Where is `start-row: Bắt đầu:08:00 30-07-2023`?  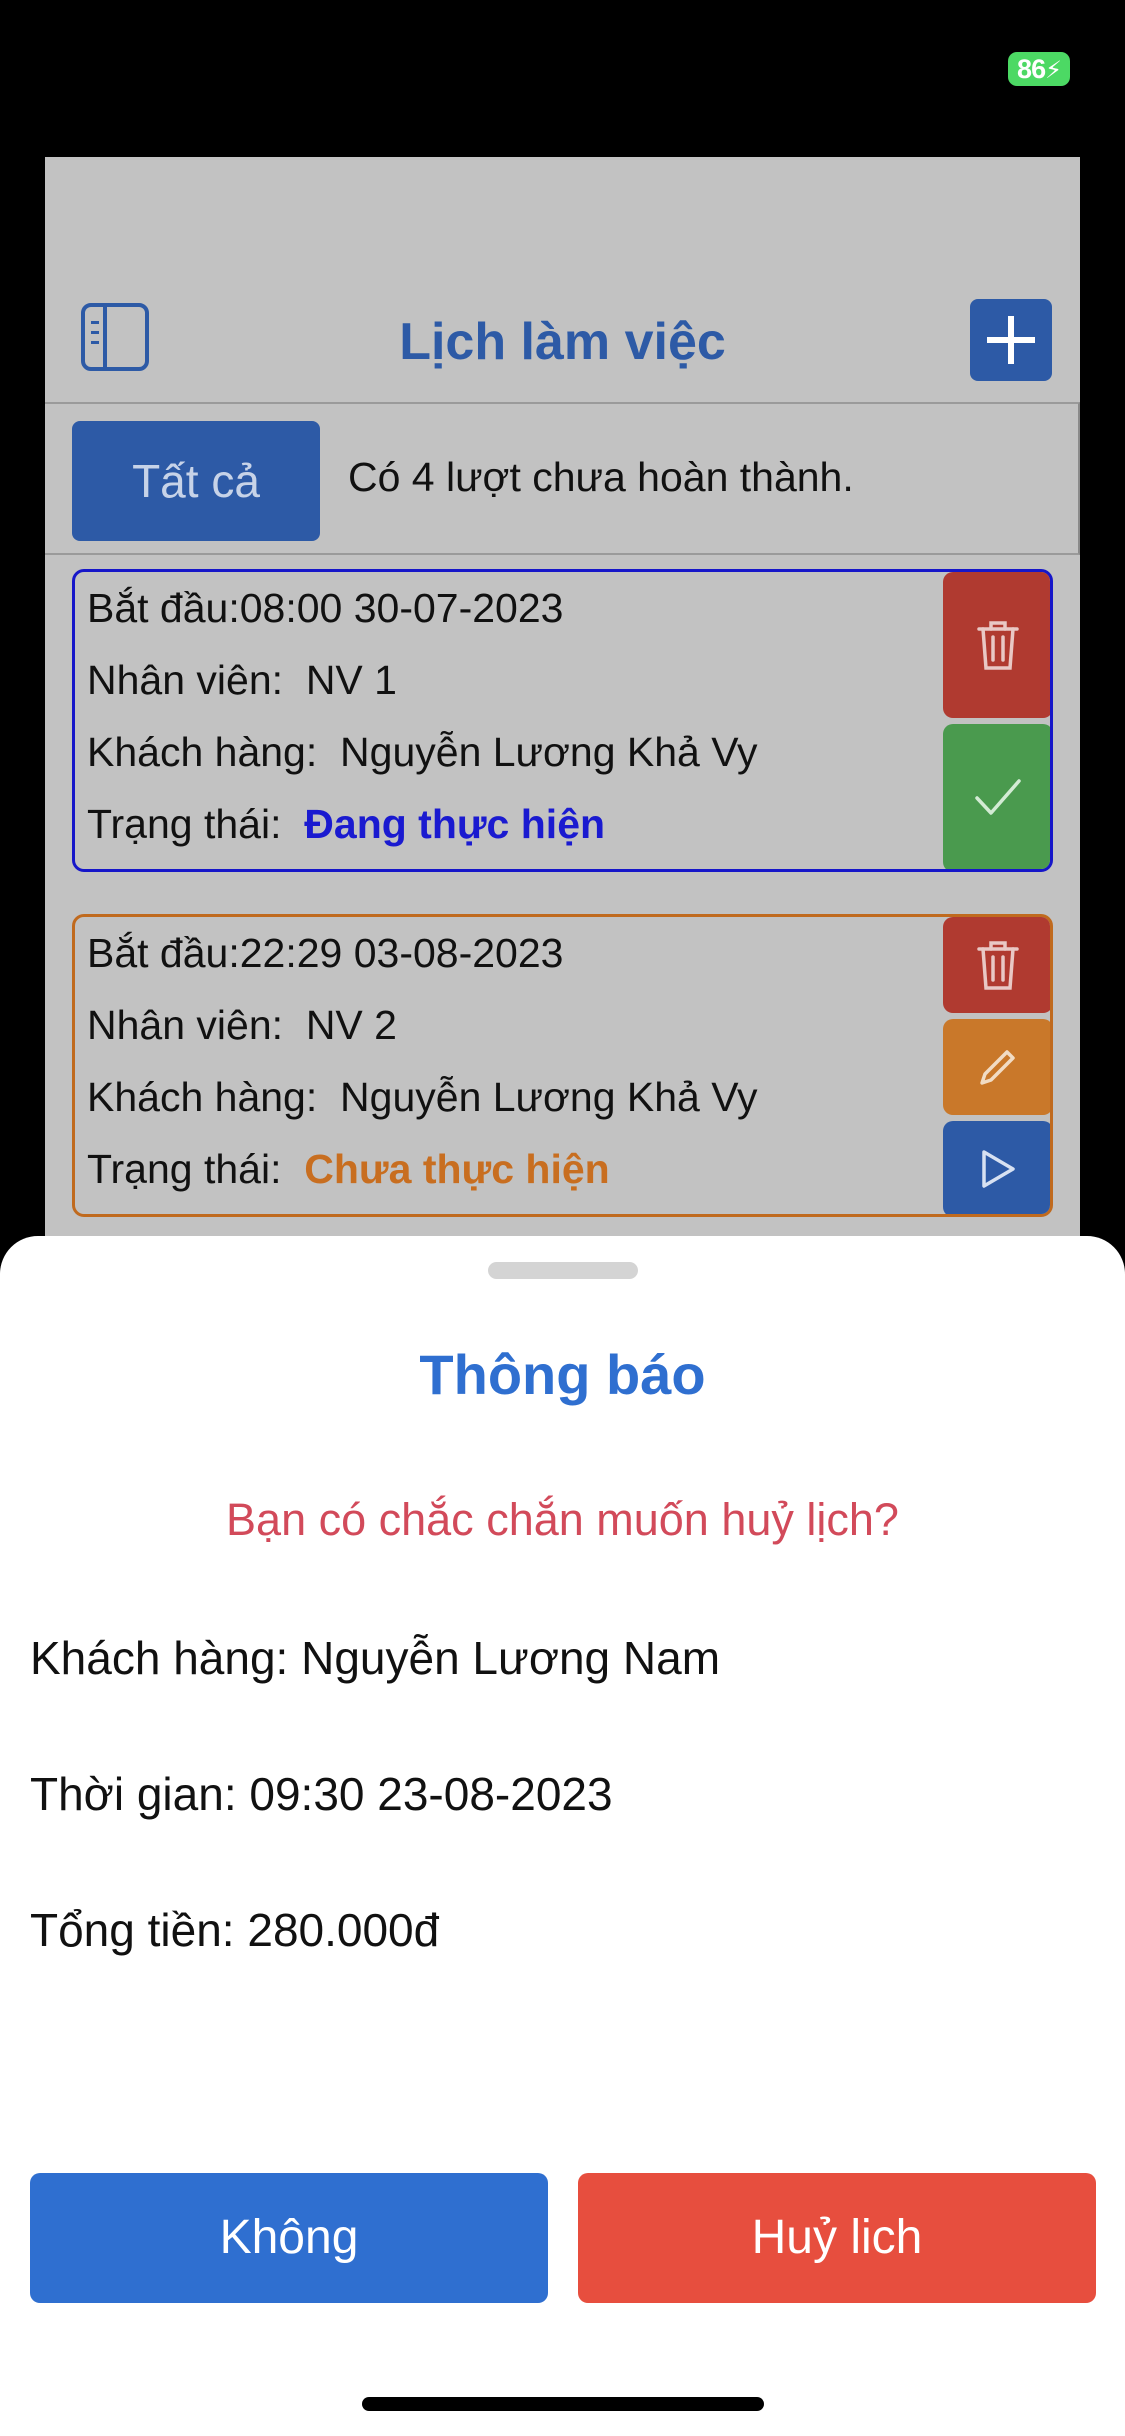
start-row: Bắt đầu:08:00 30-07-2023 is located at coordinates (325, 608).